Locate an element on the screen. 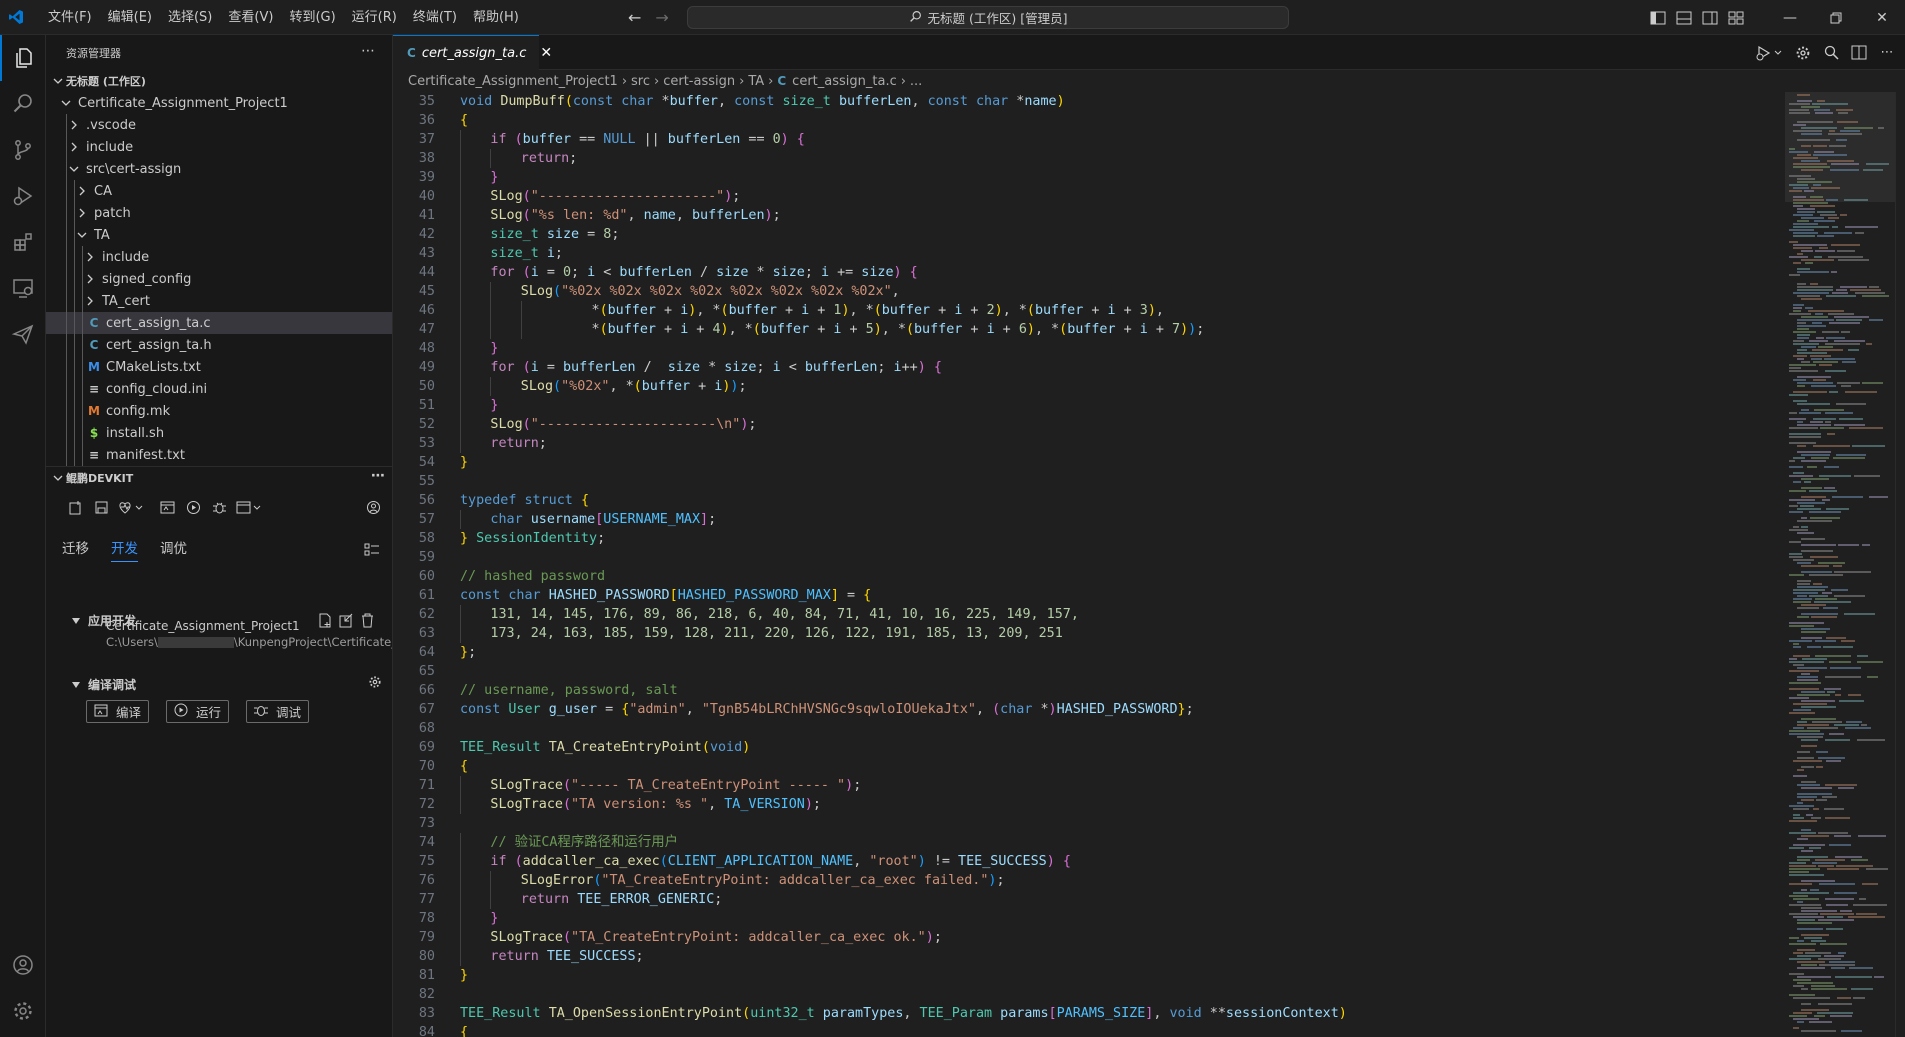 The width and height of the screenshot is (1905, 1037). debug-bug-icon is located at coordinates (219, 507).